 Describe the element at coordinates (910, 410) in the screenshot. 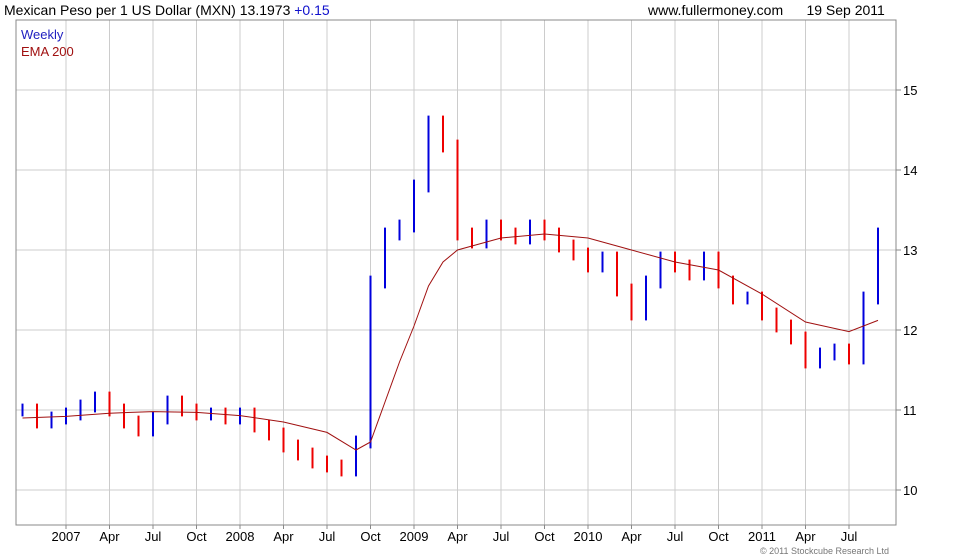

I see `y-tick-label: 11` at that location.